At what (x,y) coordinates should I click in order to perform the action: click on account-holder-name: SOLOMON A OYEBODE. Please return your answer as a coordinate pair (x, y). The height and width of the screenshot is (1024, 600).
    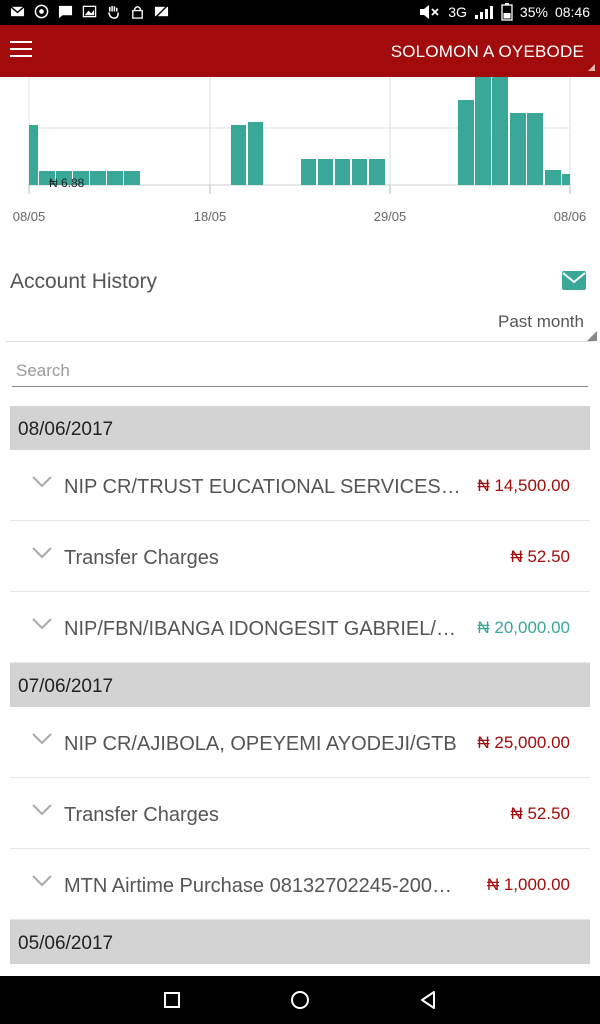
    Looking at the image, I should click on (487, 52).